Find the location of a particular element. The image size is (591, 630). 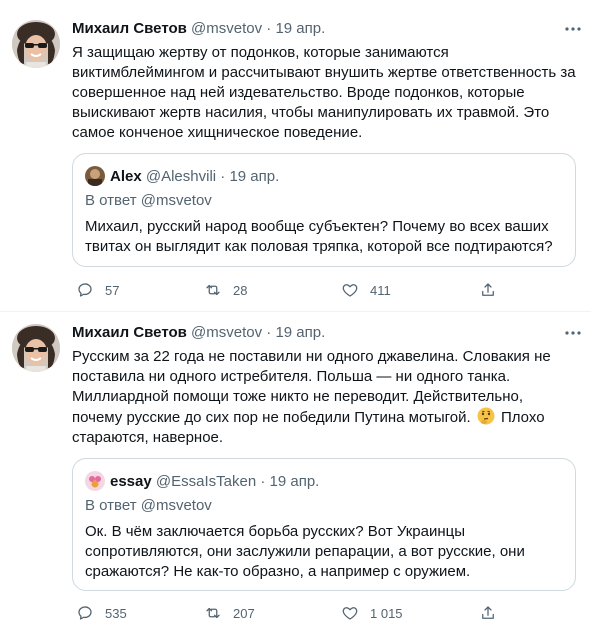

like-count: 1 015 is located at coordinates (386, 613).